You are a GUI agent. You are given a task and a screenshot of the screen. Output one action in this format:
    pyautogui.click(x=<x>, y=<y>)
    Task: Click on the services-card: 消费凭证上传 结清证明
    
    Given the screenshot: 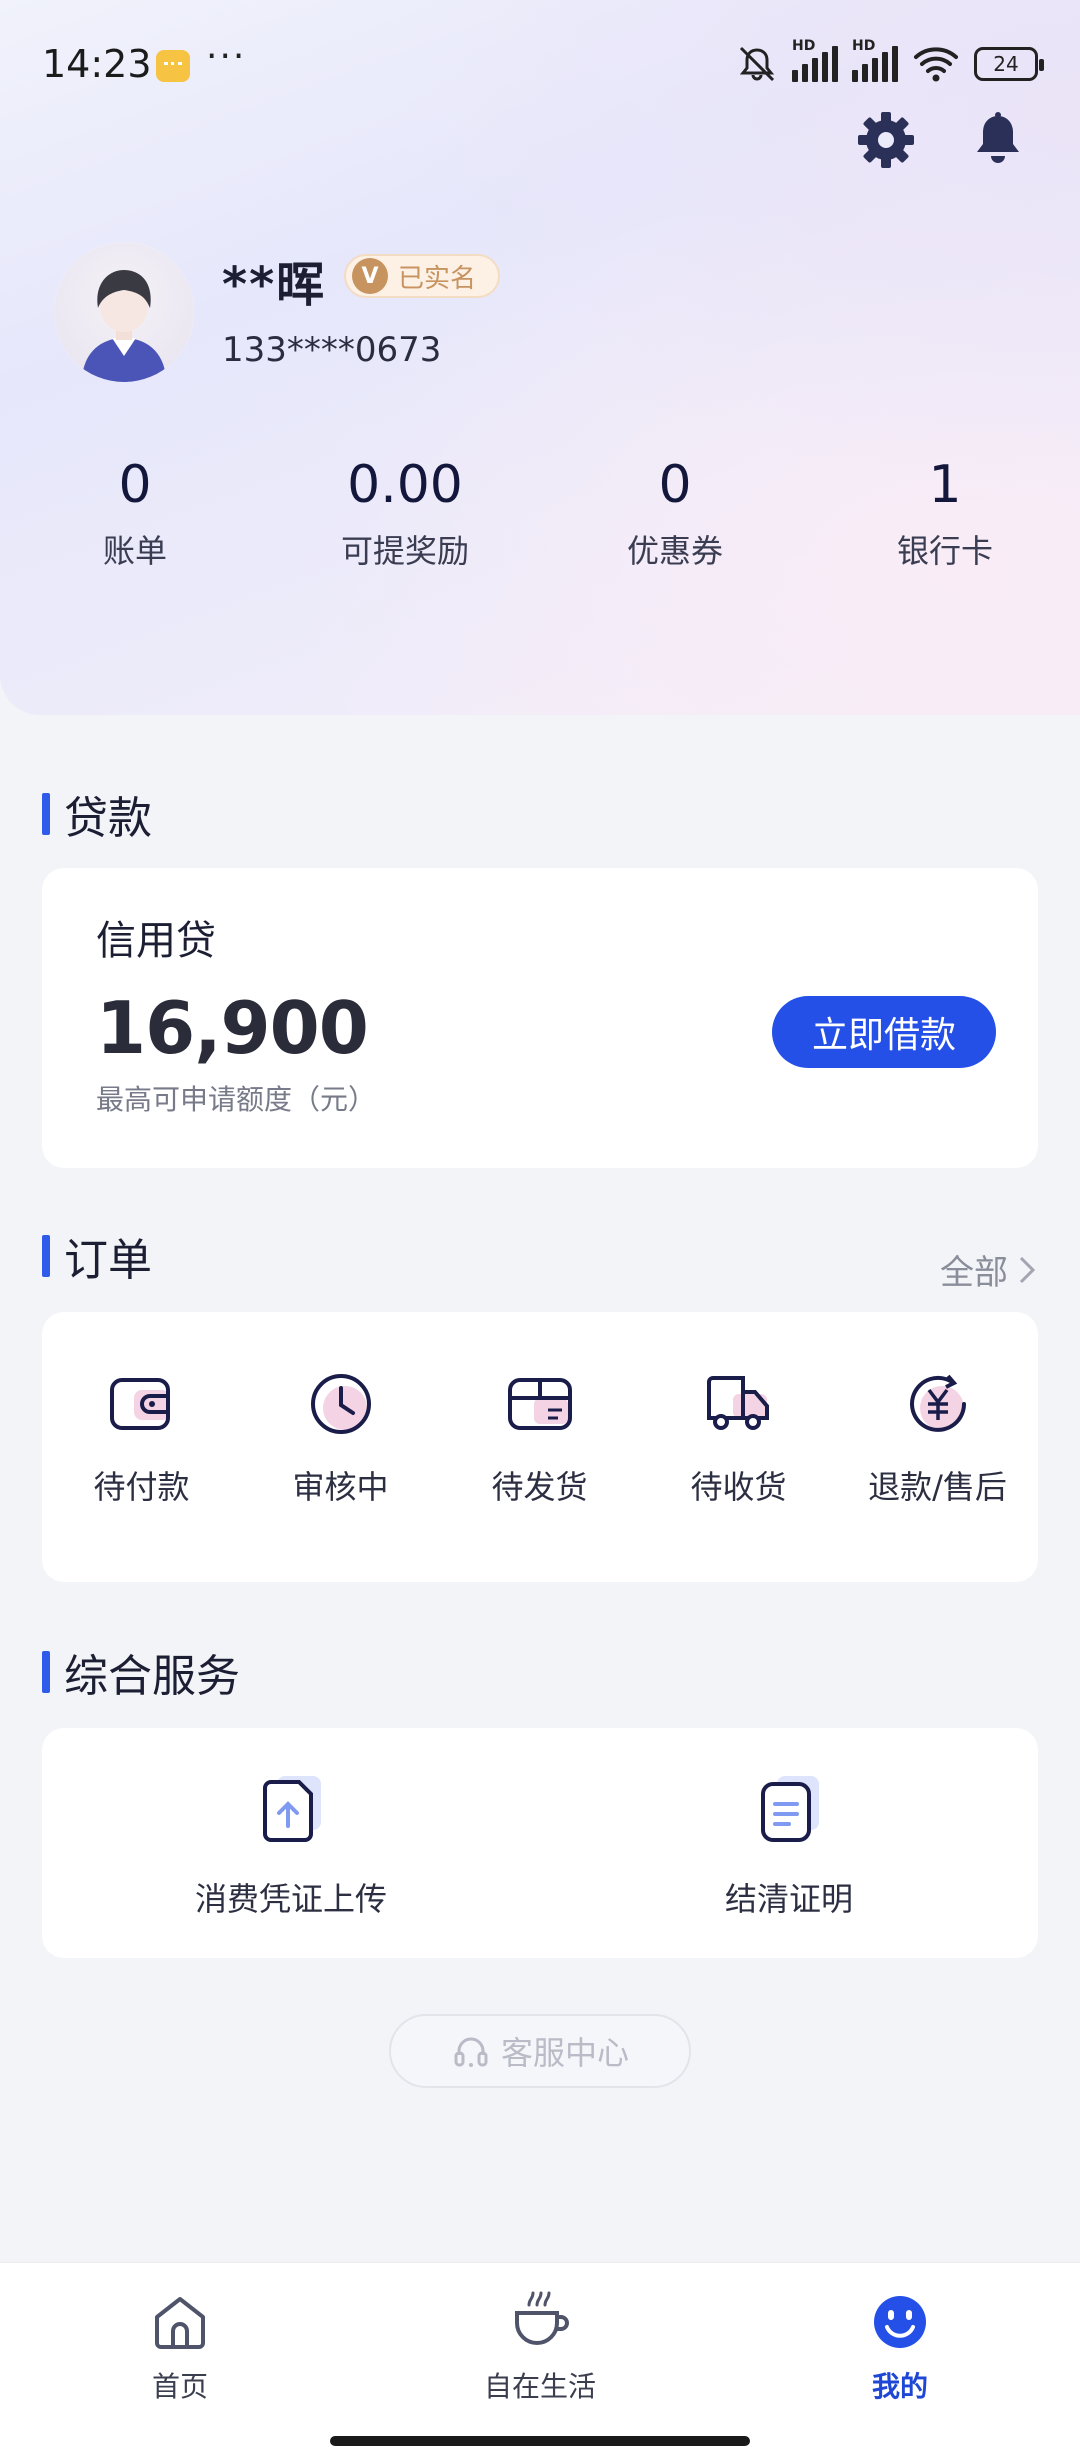 What is the action you would take?
    pyautogui.click(x=540, y=1843)
    